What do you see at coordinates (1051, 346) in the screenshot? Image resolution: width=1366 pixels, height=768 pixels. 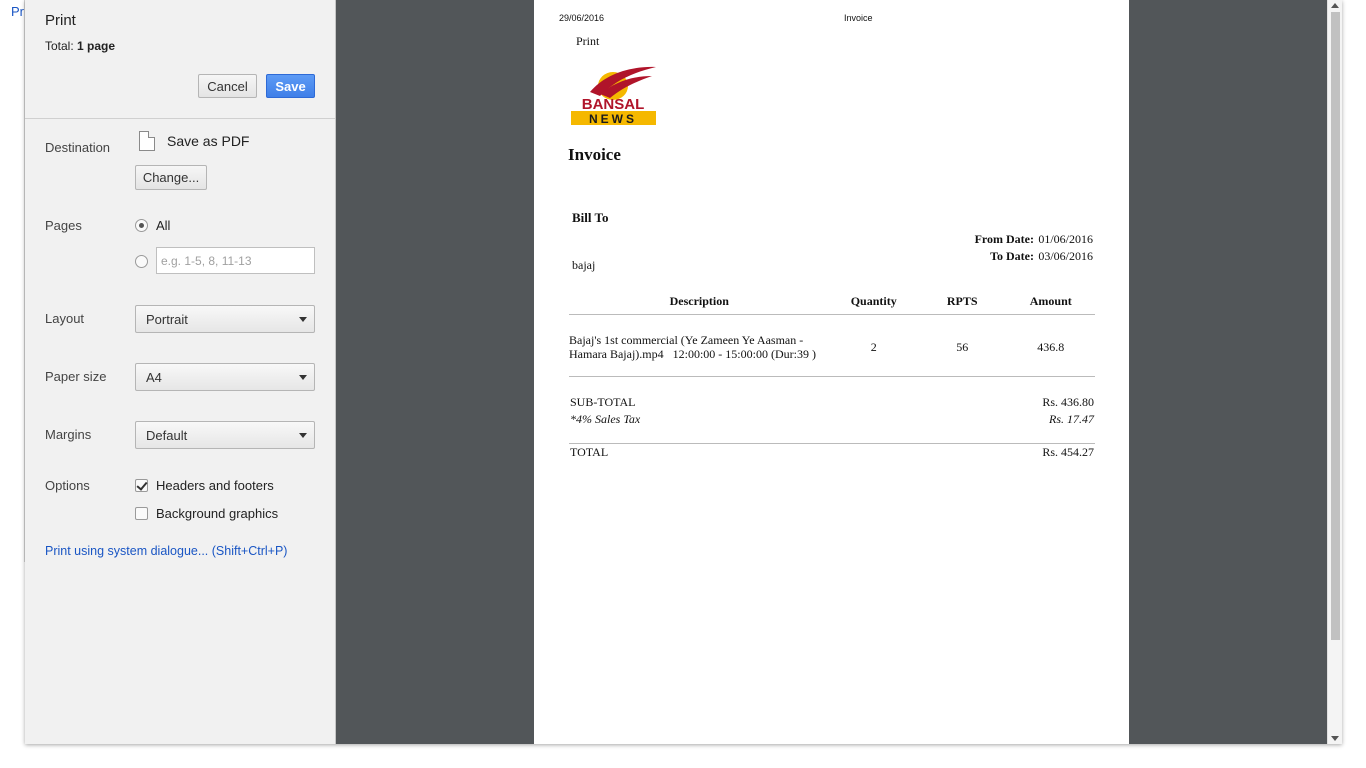 I see `row-amount: 436.8` at bounding box center [1051, 346].